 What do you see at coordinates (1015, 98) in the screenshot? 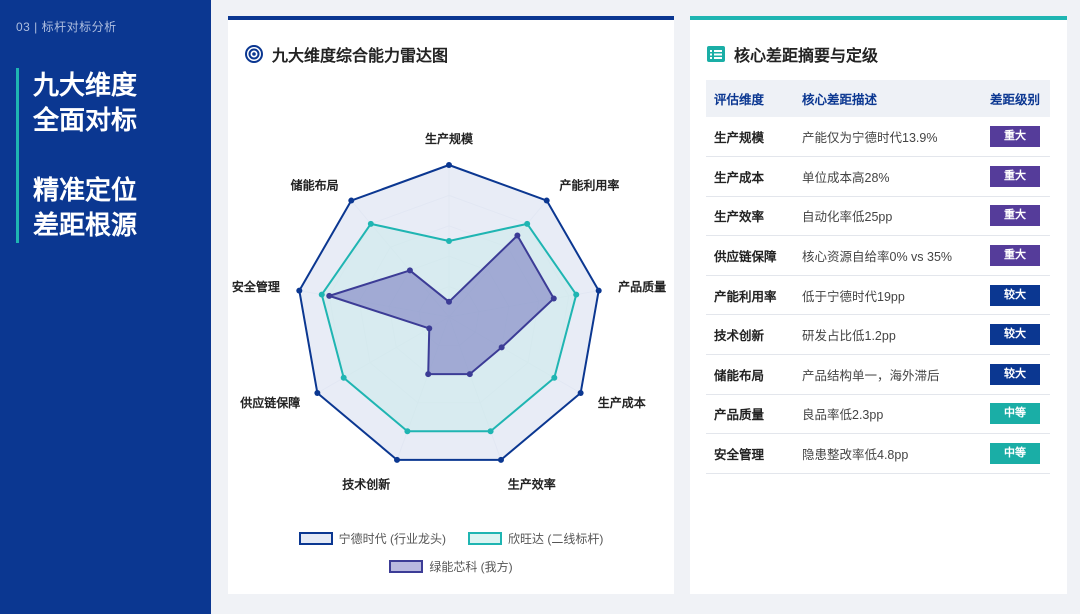
I see `header-level: 差距级别` at bounding box center [1015, 98].